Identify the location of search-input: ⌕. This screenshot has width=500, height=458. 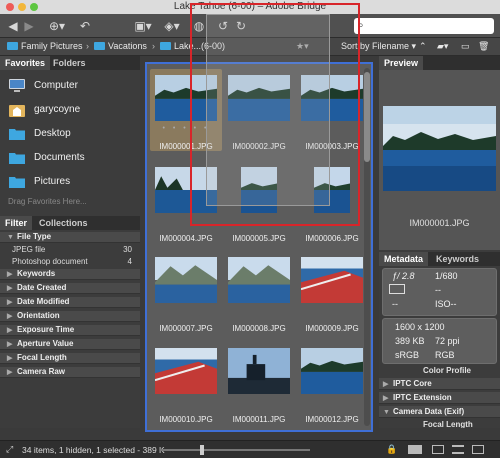
(424, 26).